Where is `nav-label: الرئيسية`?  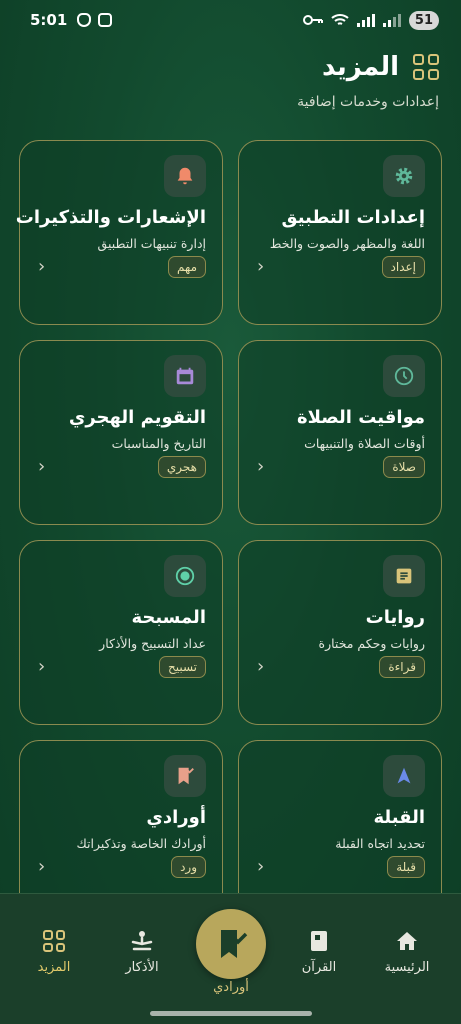 nav-label: الرئيسية is located at coordinates (407, 967).